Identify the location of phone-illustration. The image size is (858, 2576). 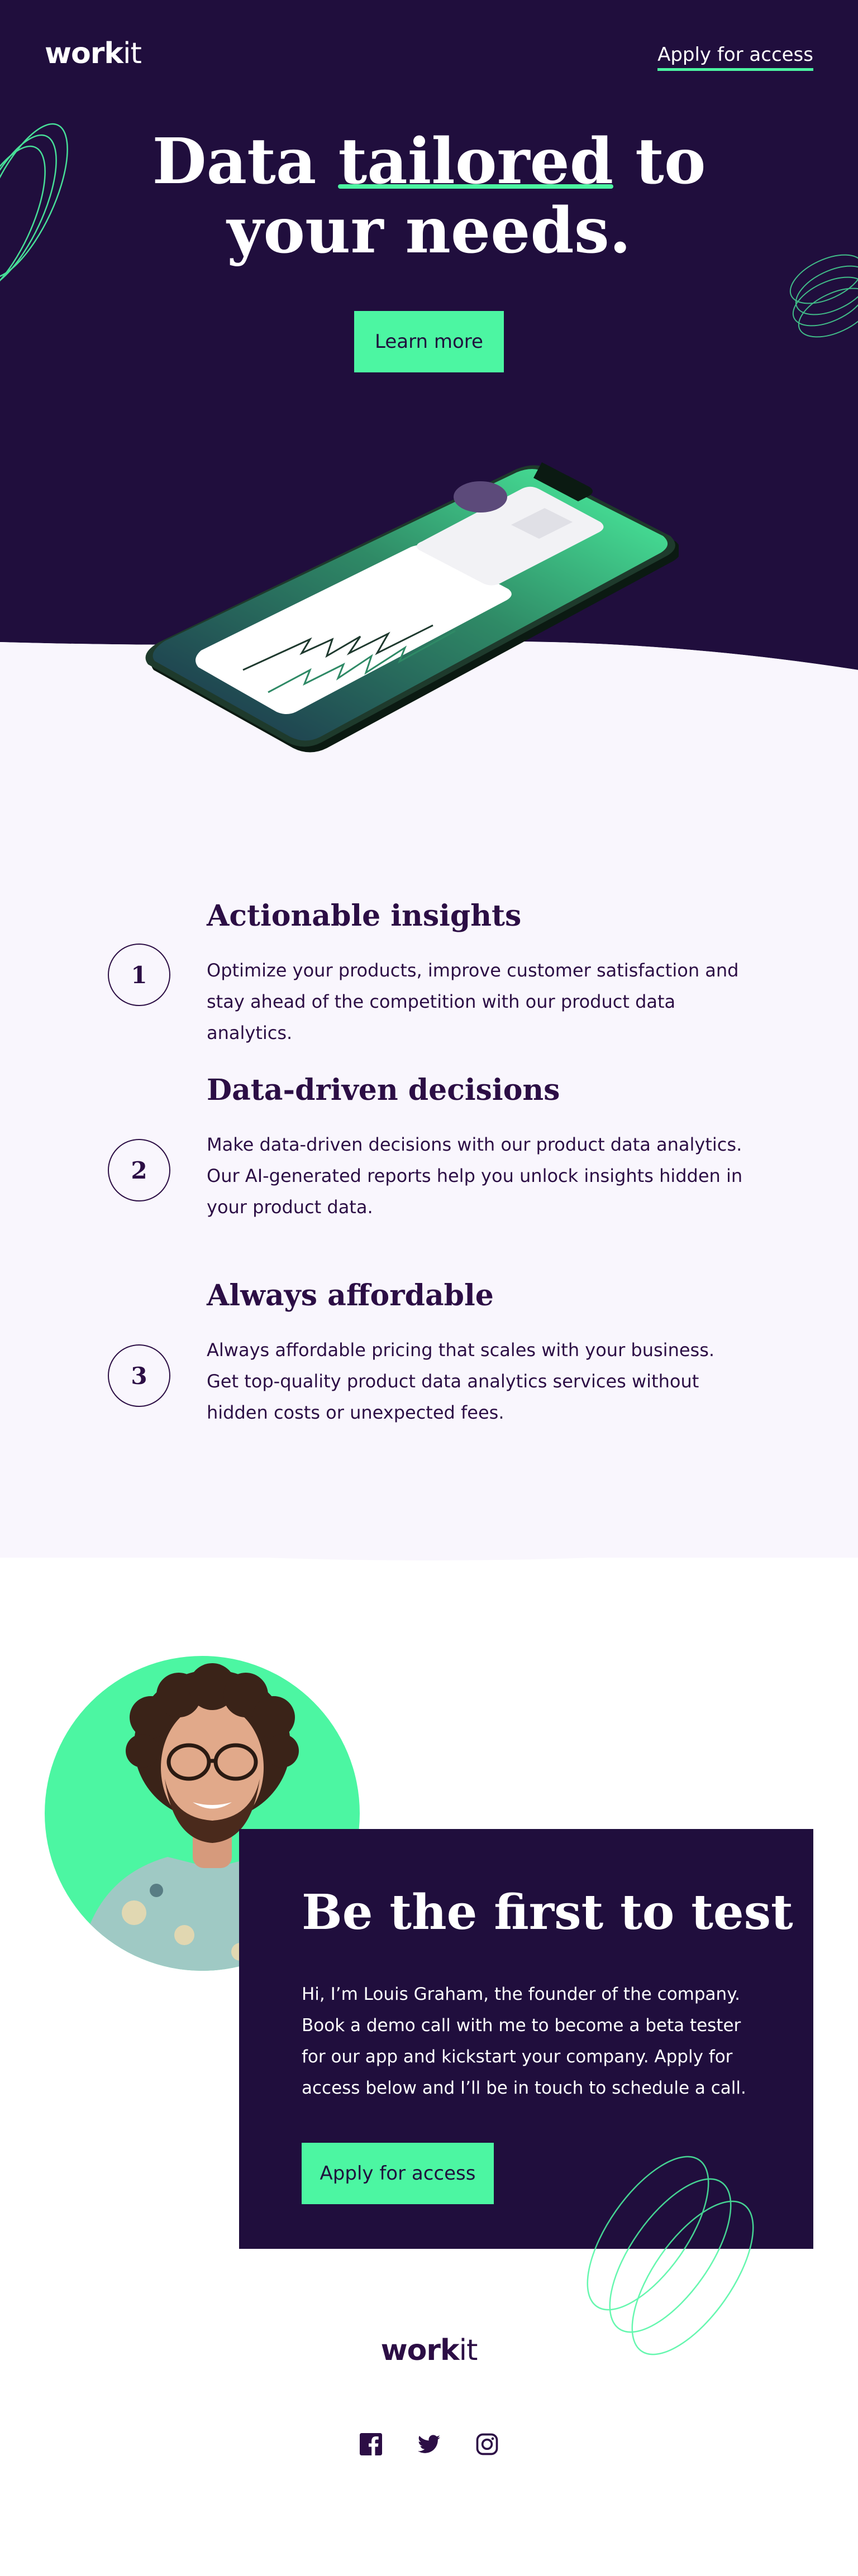
(412, 607).